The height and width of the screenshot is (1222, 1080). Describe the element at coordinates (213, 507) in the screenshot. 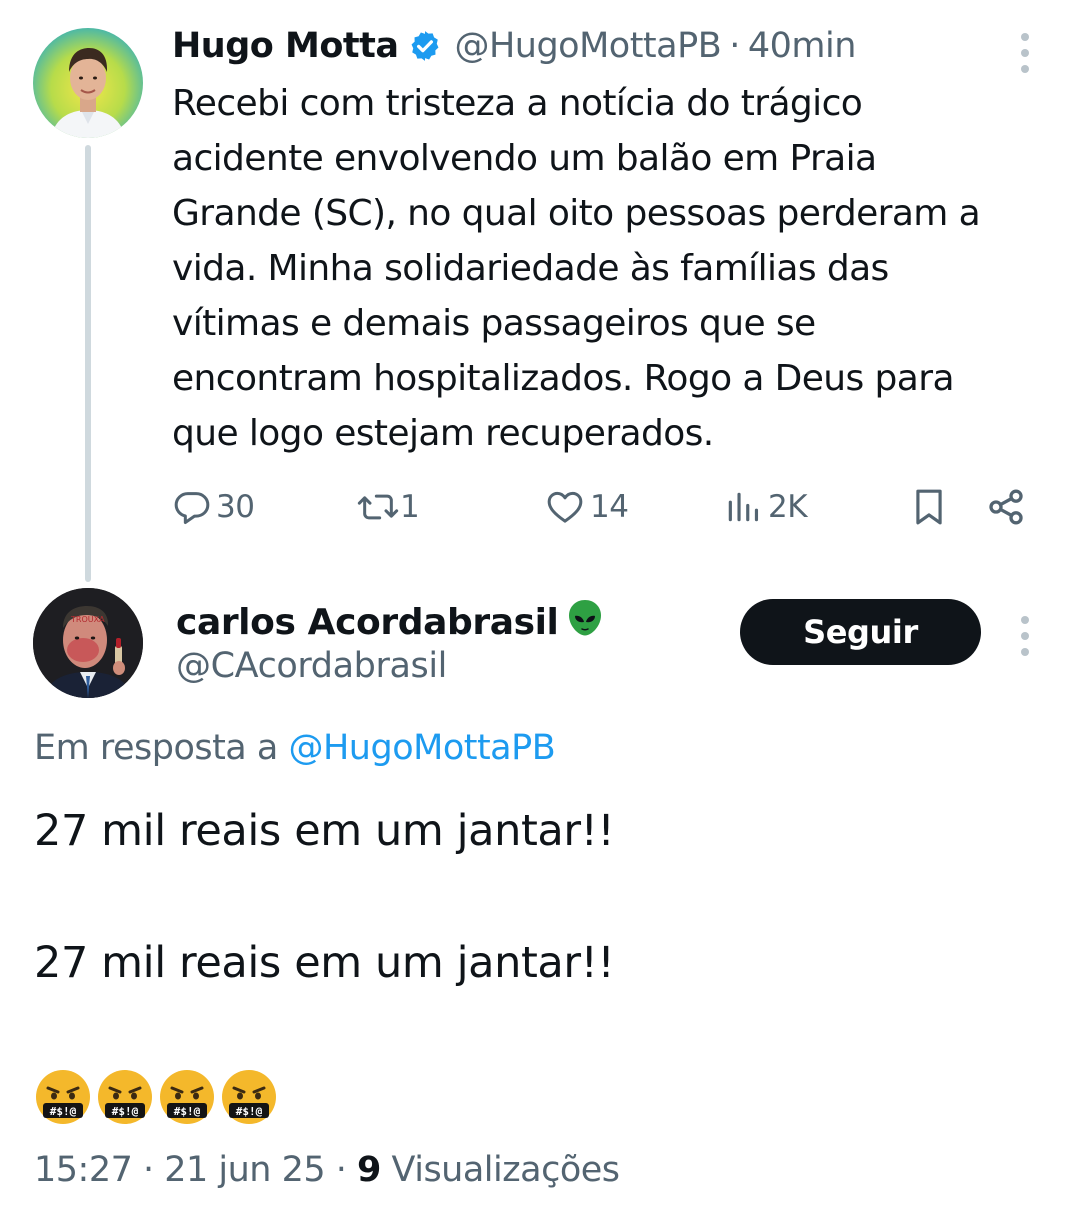

I see `reply-action: 30` at that location.